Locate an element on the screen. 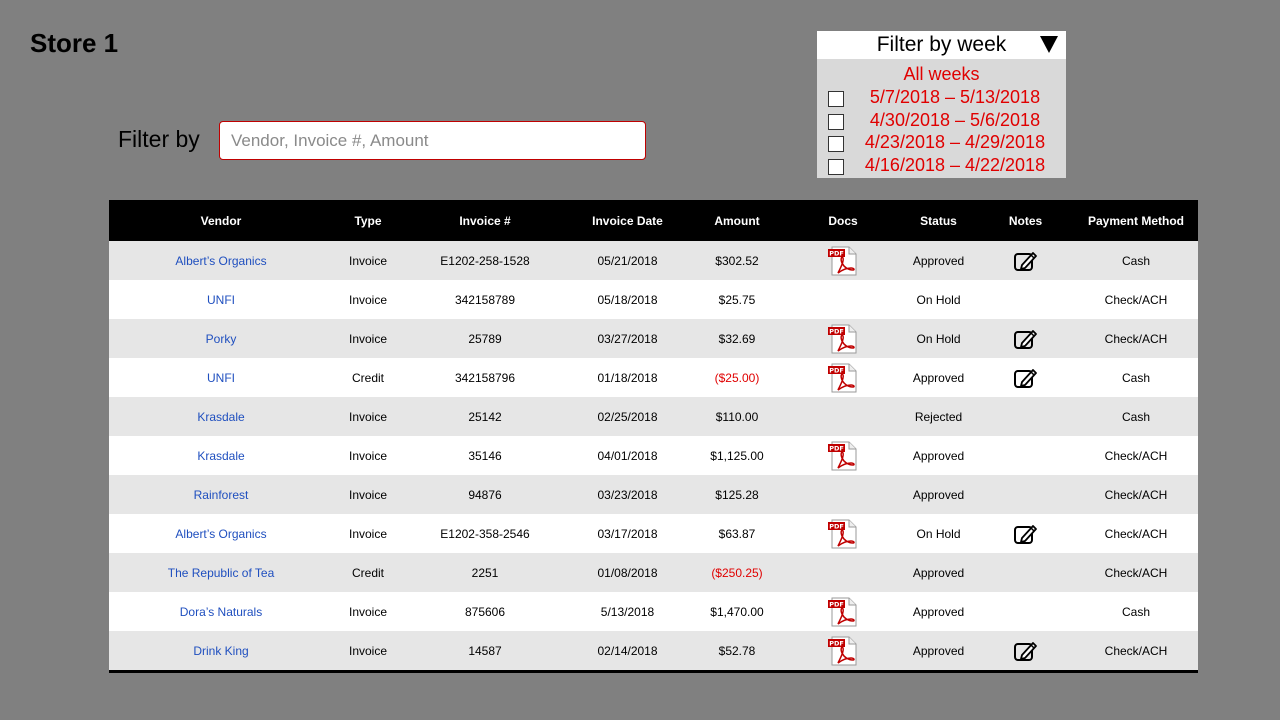 Image resolution: width=1280 pixels, height=720 pixels. invoice-date-cell: 05/18/2018 is located at coordinates (627, 299).